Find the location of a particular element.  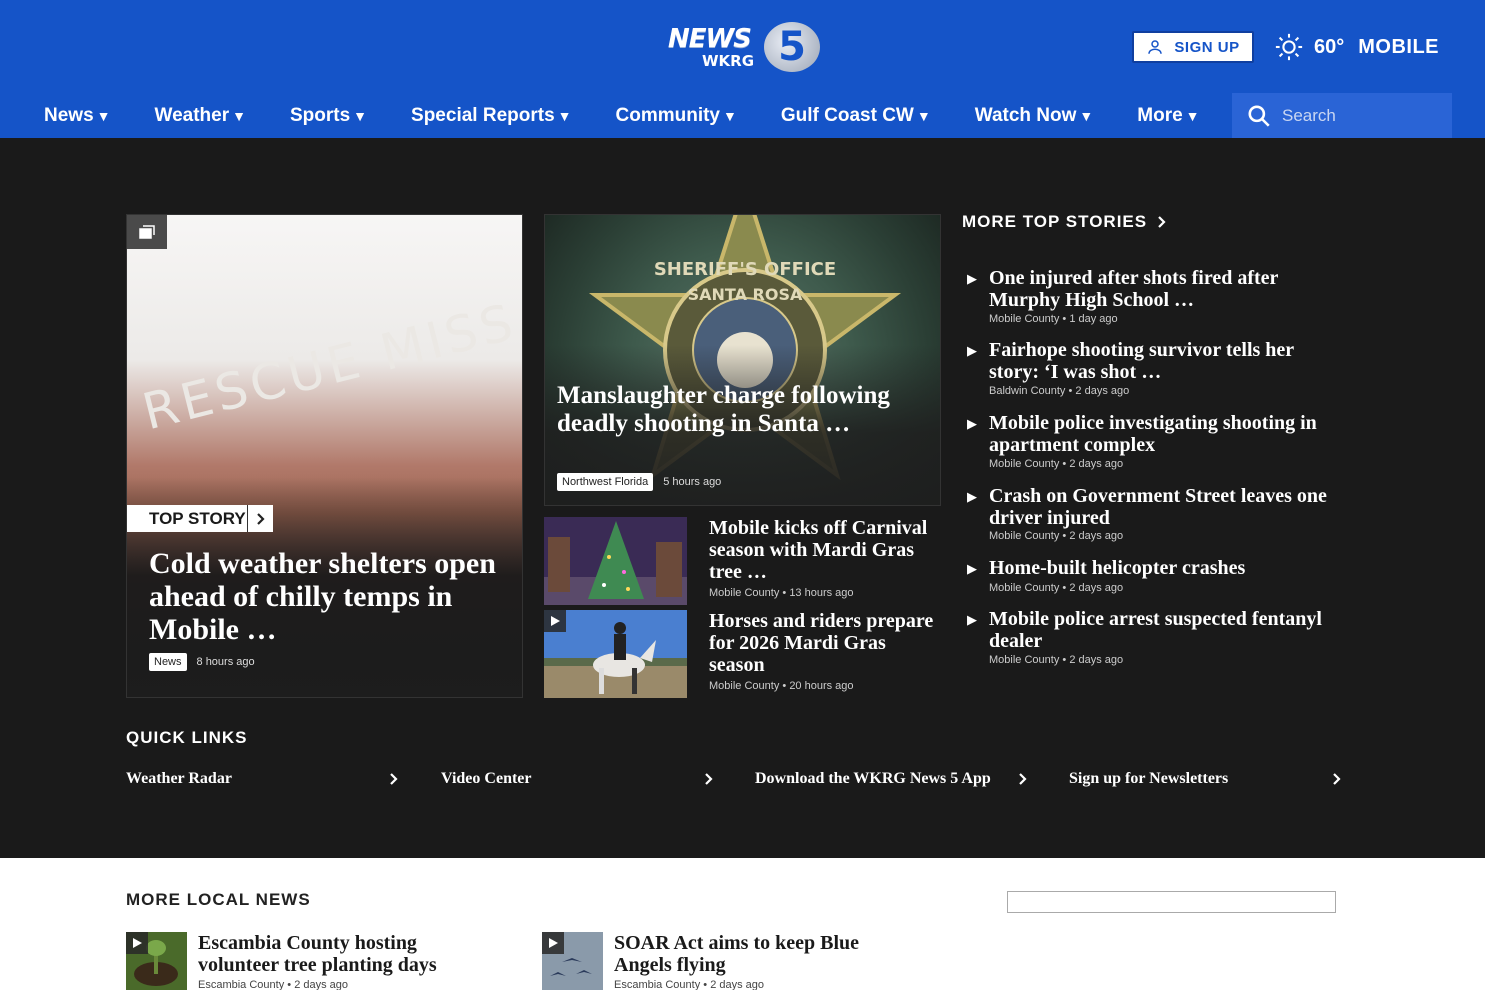

story-title: Home-built helicopter crashes is located at coordinates (1168, 568).